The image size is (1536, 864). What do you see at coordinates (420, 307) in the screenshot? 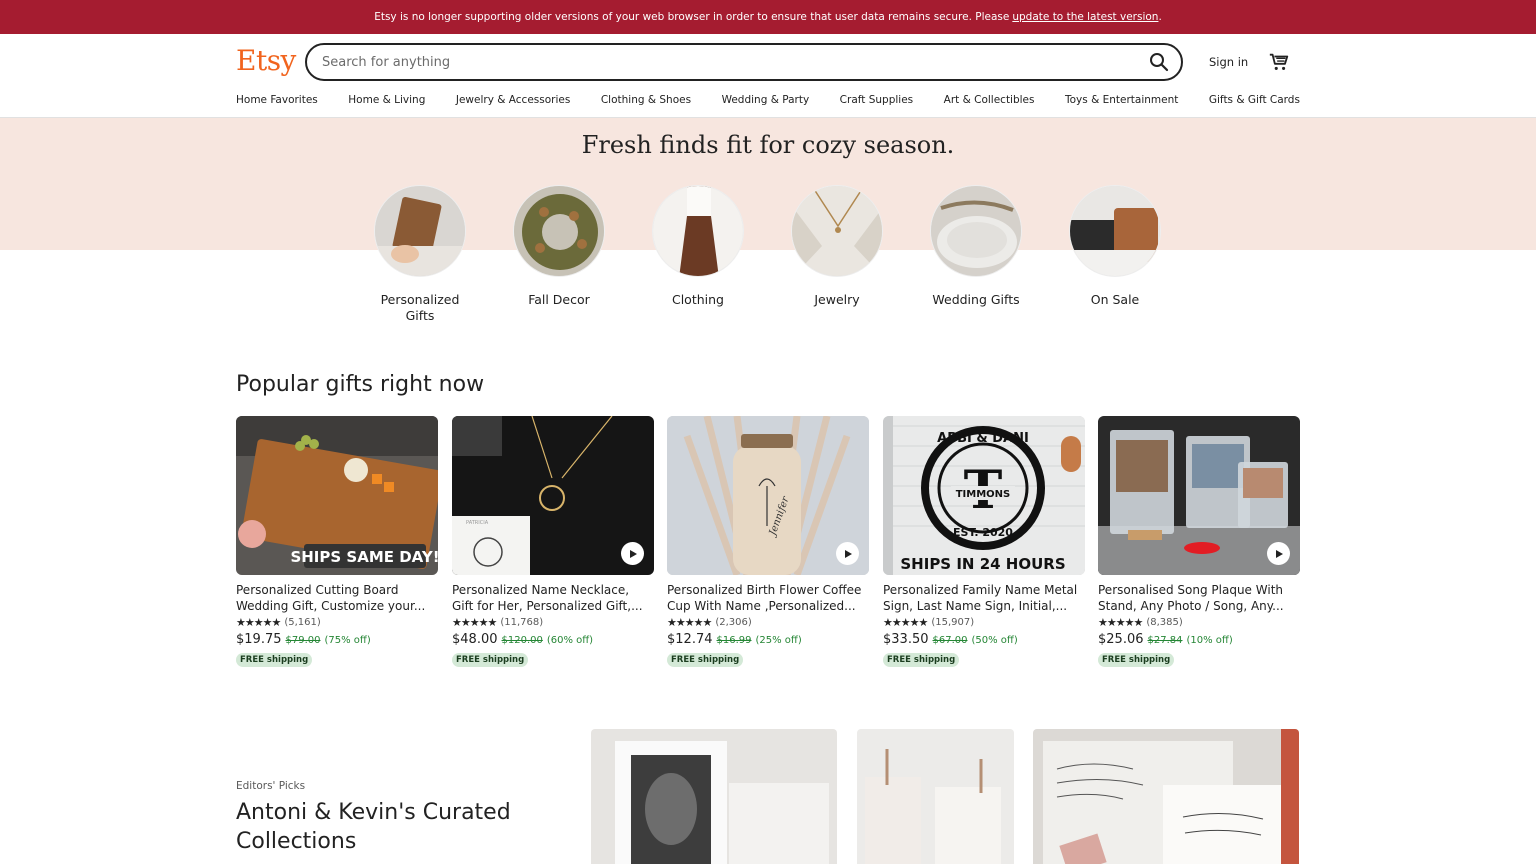
I see `category-label: Personalized Gifts` at bounding box center [420, 307].